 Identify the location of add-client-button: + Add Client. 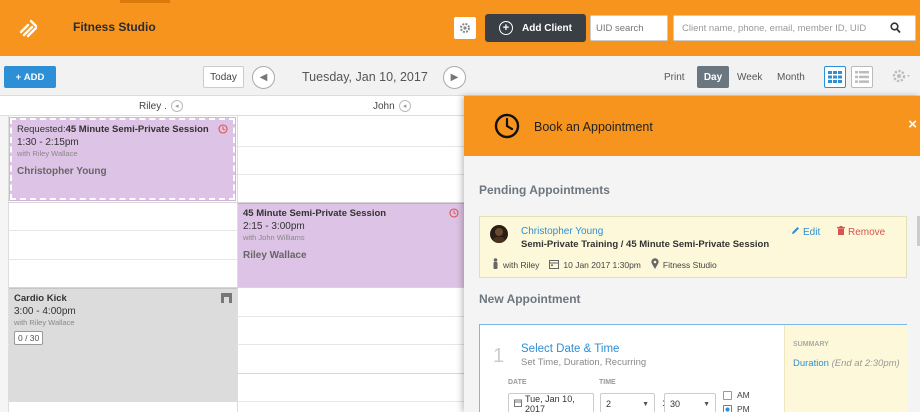
(535, 28).